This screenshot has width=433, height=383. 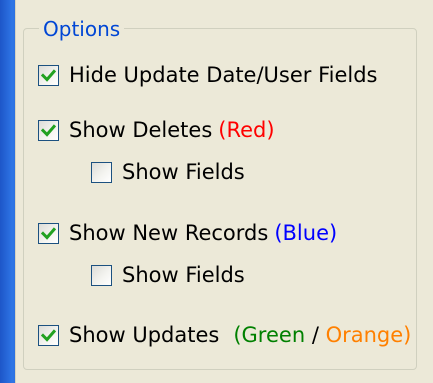 I want to click on checkbox-label: Hide Update Date/User Fields, so click(x=223, y=75).